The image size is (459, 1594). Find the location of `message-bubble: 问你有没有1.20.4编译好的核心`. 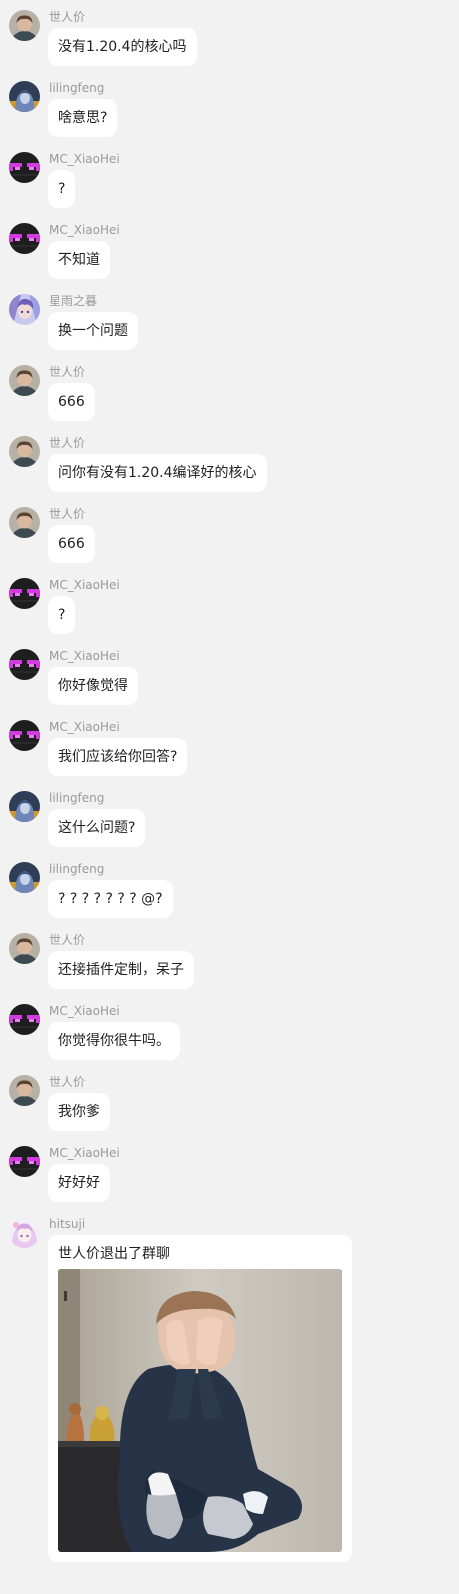

message-bubble: 问你有没有1.20.4编译好的核心 is located at coordinates (157, 473).